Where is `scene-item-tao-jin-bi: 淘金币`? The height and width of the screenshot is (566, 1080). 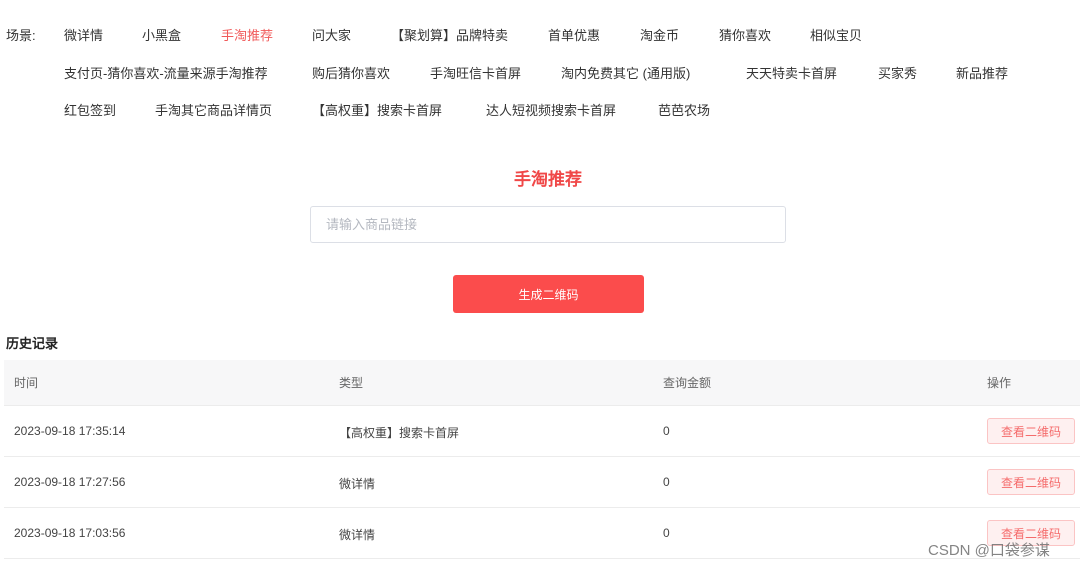
scene-item-tao-jin-bi: 淘金币 is located at coordinates (659, 34).